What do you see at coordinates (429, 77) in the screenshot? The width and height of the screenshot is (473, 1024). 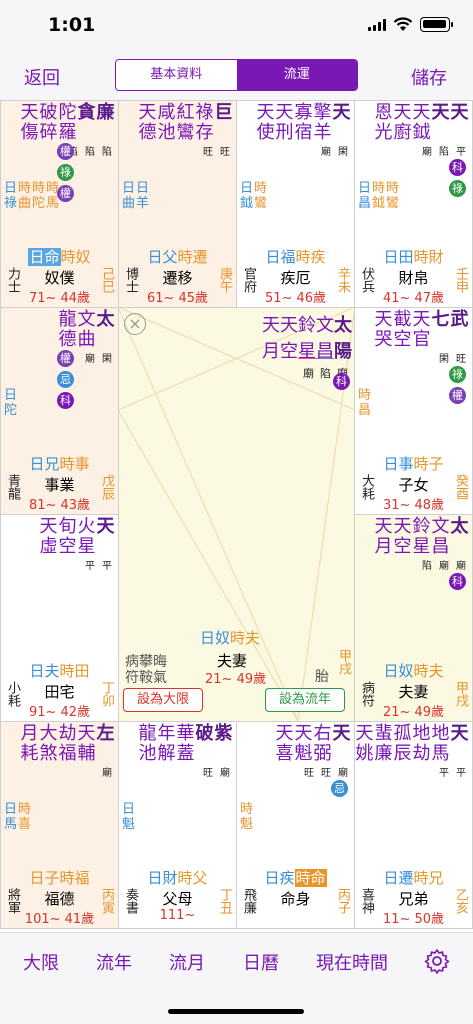 I see `save-button: 儲存` at bounding box center [429, 77].